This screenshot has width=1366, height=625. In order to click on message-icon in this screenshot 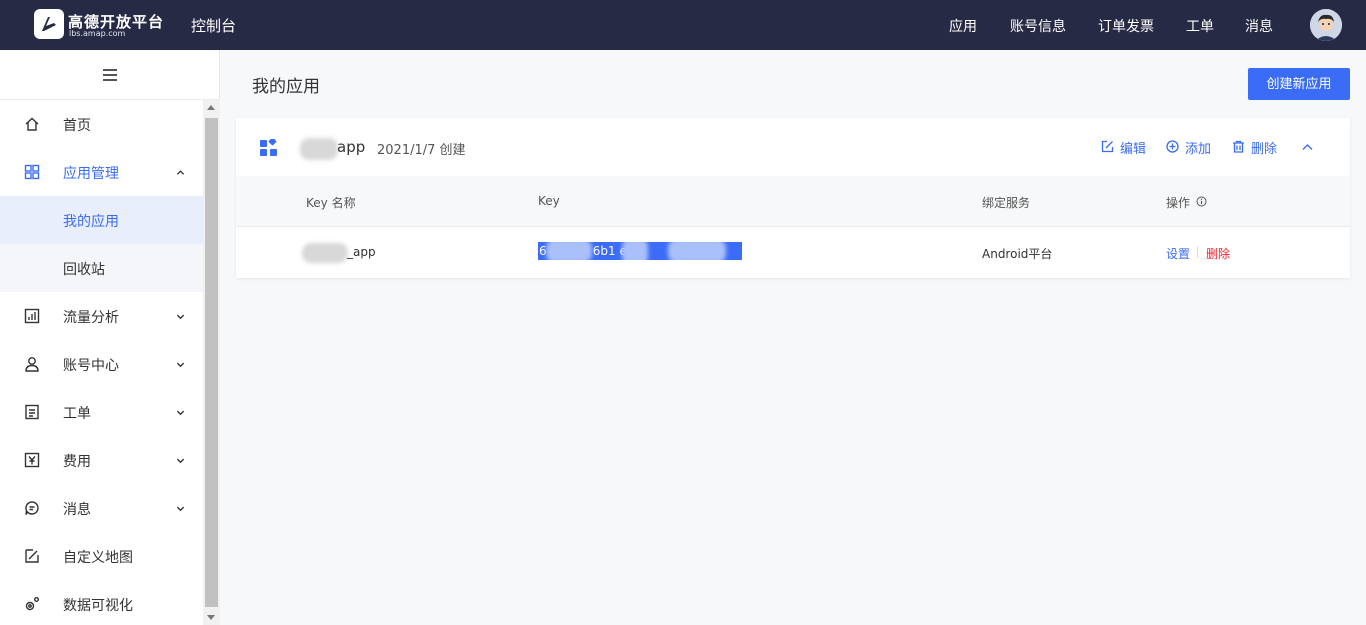, I will do `click(32, 508)`.